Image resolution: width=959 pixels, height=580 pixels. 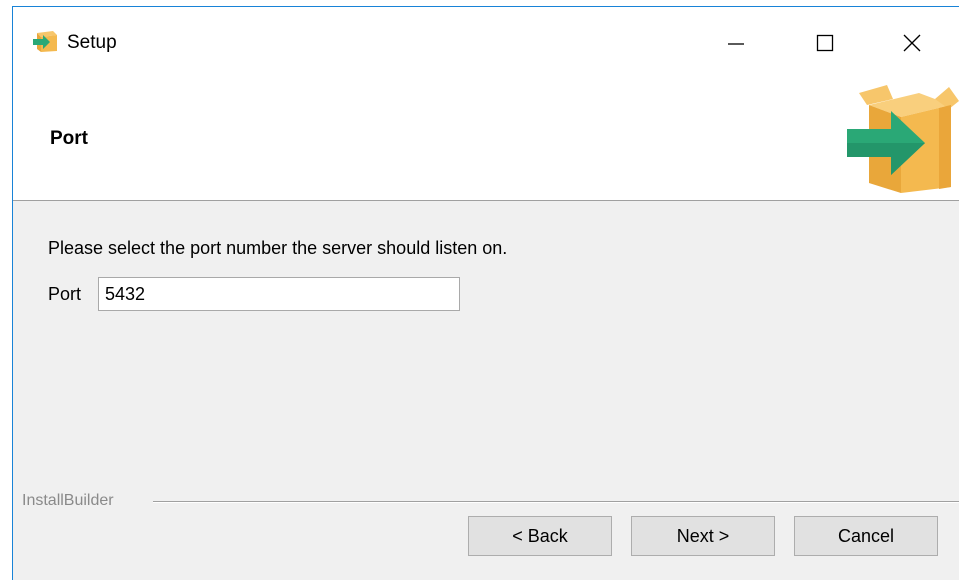 What do you see at coordinates (279, 294) in the screenshot?
I see `port-input` at bounding box center [279, 294].